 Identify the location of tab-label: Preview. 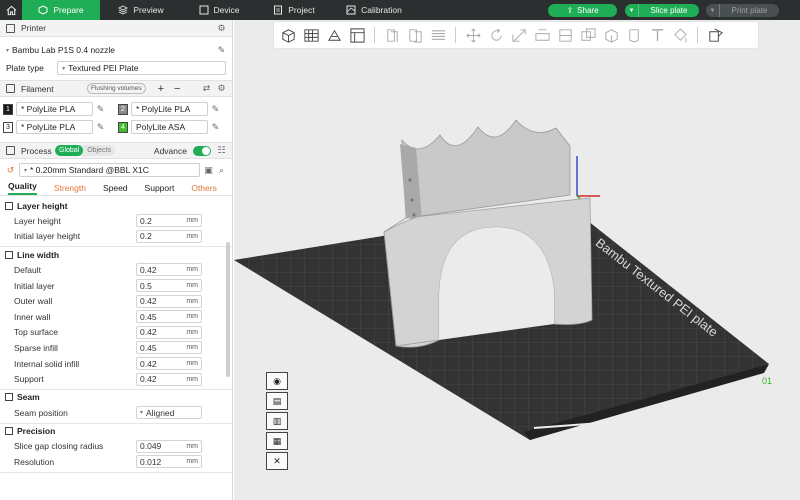
(148, 10).